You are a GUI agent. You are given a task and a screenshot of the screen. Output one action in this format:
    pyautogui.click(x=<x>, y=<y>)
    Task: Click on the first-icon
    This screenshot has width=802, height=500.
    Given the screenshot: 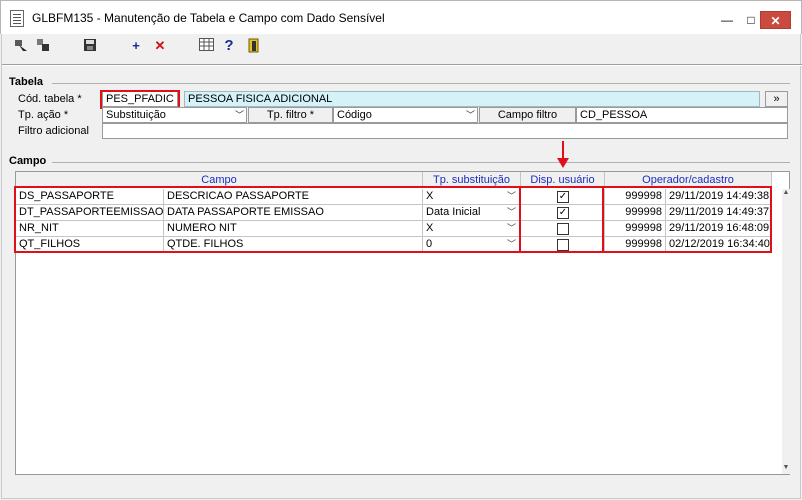 What is the action you would take?
    pyautogui.click(x=21, y=46)
    